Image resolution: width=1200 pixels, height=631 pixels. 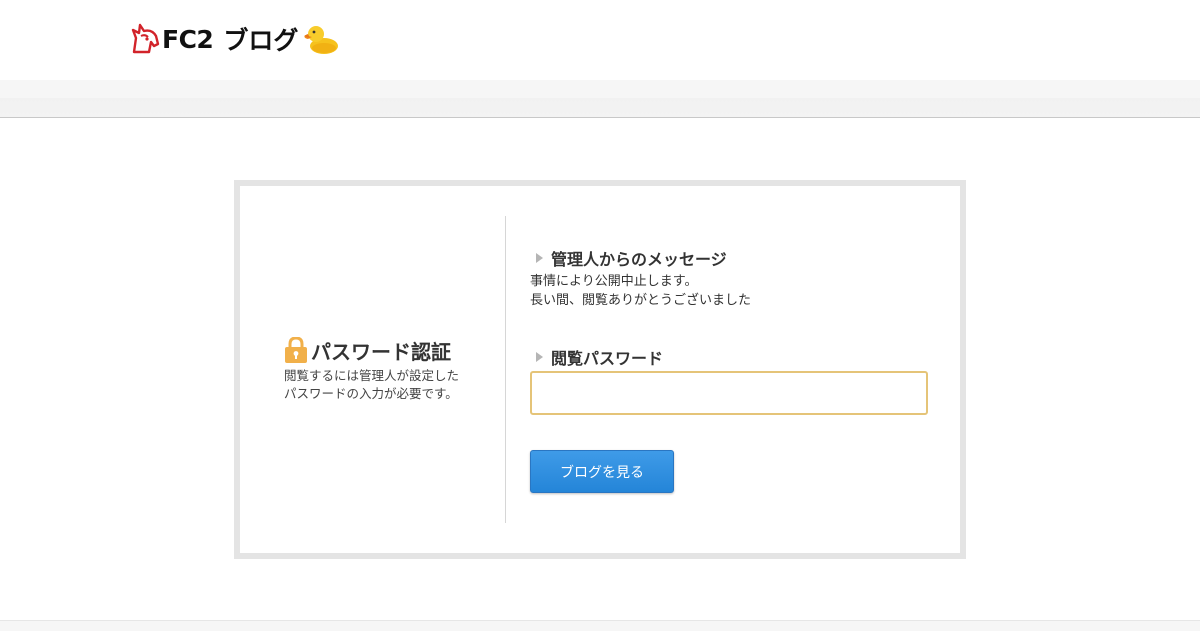 I want to click on duck-icon, so click(x=321, y=40).